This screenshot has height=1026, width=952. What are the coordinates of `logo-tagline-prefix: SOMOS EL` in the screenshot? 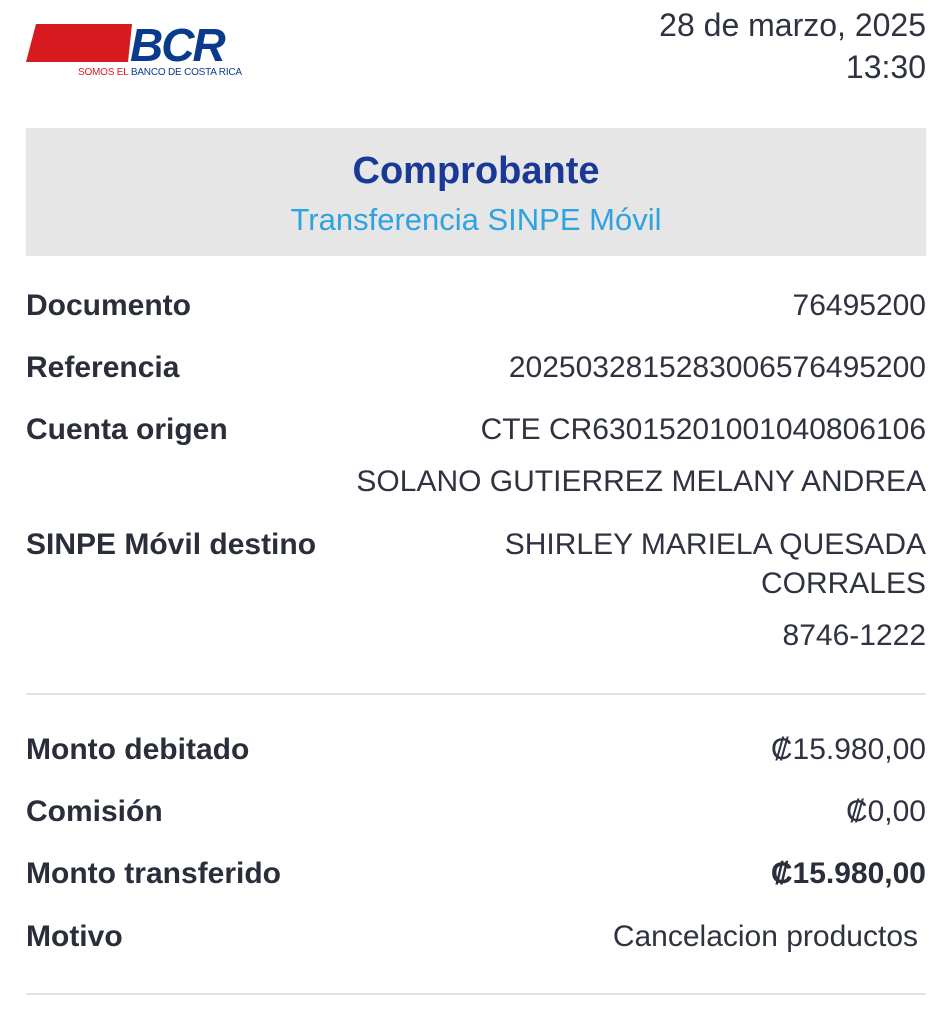 It's located at (103, 72).